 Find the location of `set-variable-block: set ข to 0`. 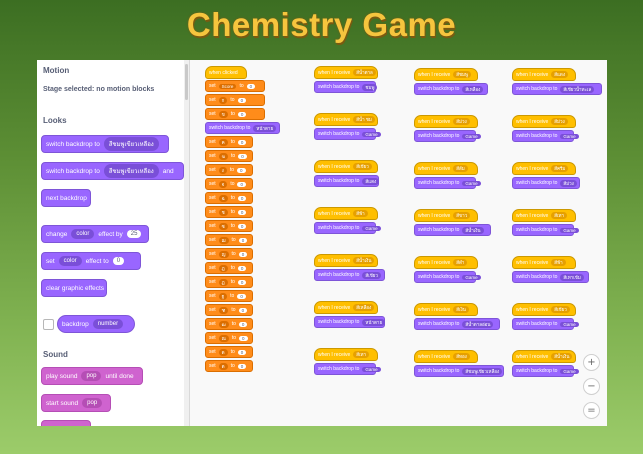

set-variable-block: set ข to 0 is located at coordinates (235, 114).